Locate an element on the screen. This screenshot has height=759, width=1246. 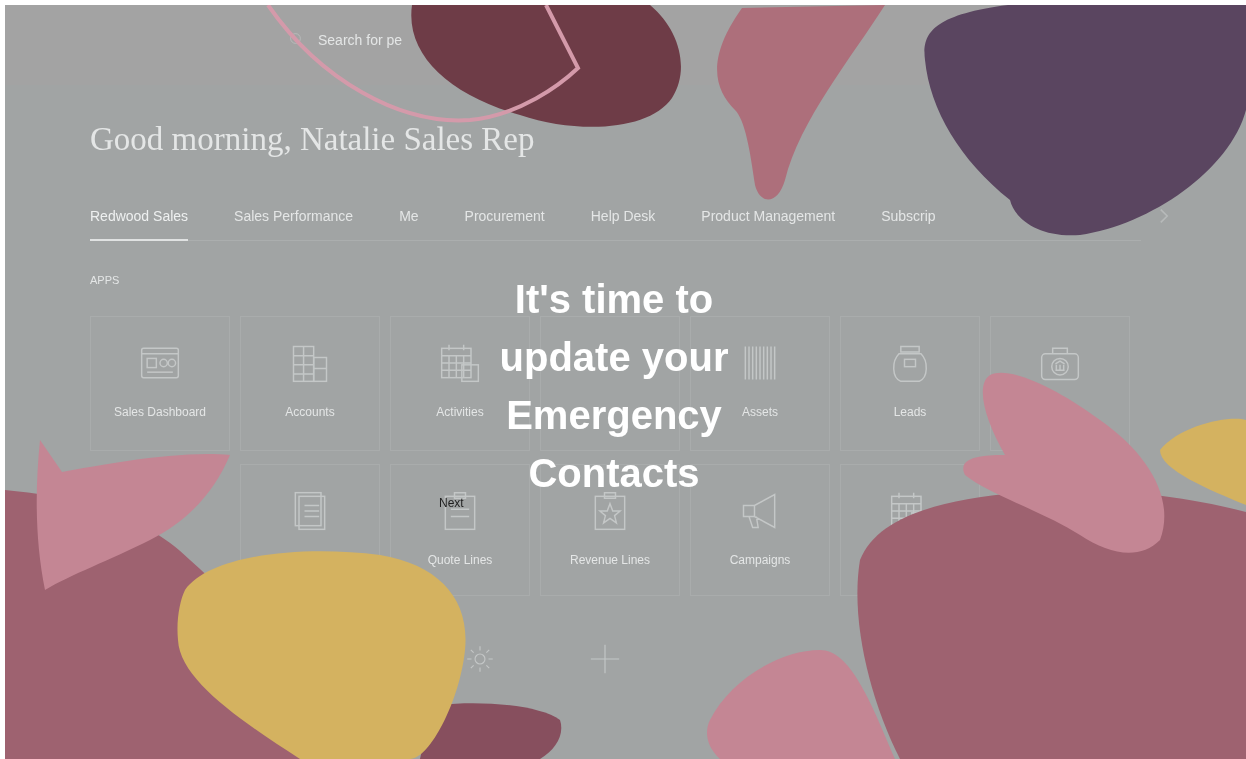
next-button: Next is located at coordinates (451, 503).